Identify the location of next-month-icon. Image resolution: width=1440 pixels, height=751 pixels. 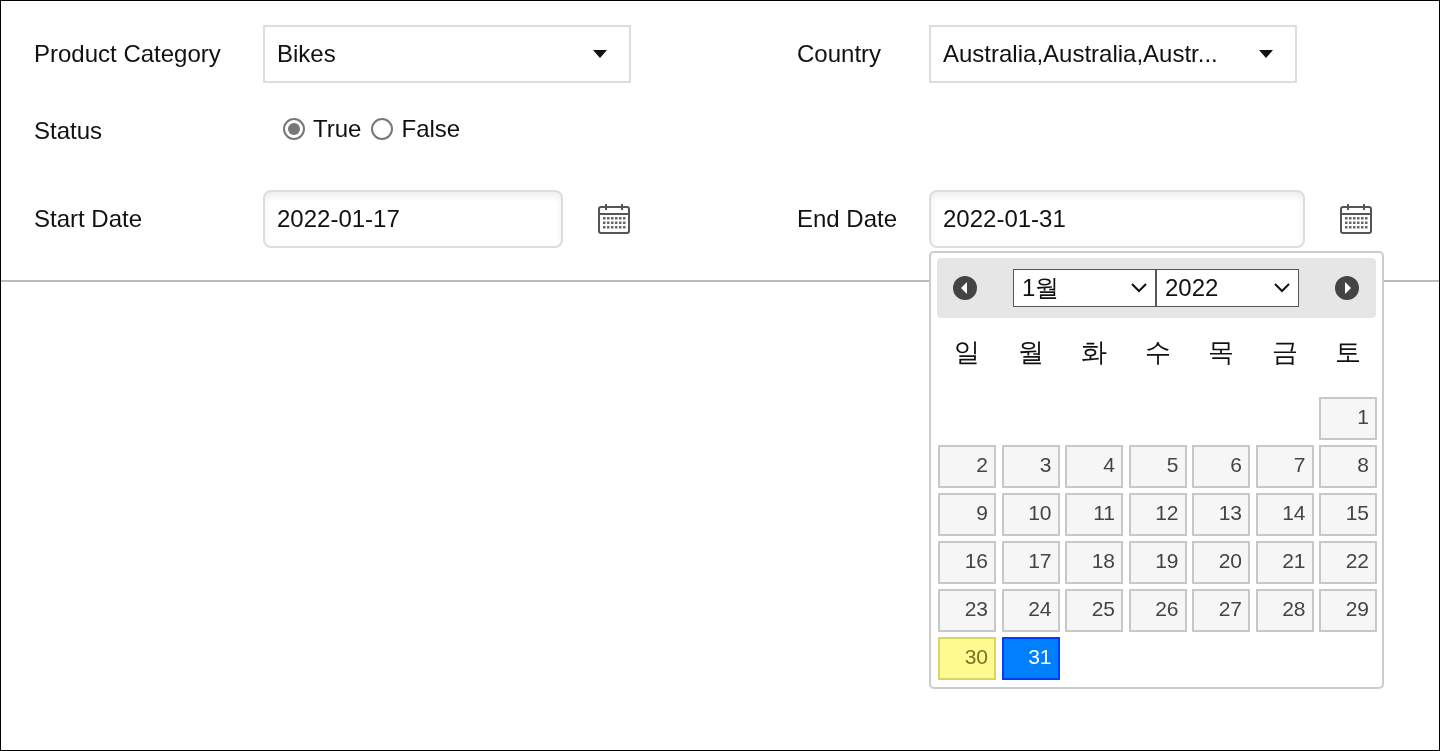
(1347, 288).